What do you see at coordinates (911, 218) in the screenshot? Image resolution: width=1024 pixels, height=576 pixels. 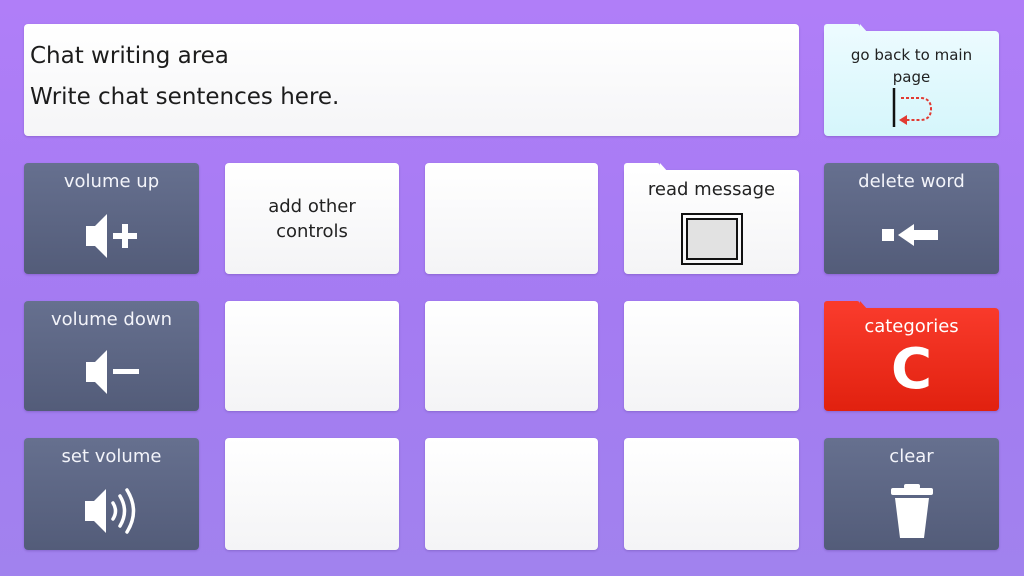 I see `delete-word-button: delete word` at bounding box center [911, 218].